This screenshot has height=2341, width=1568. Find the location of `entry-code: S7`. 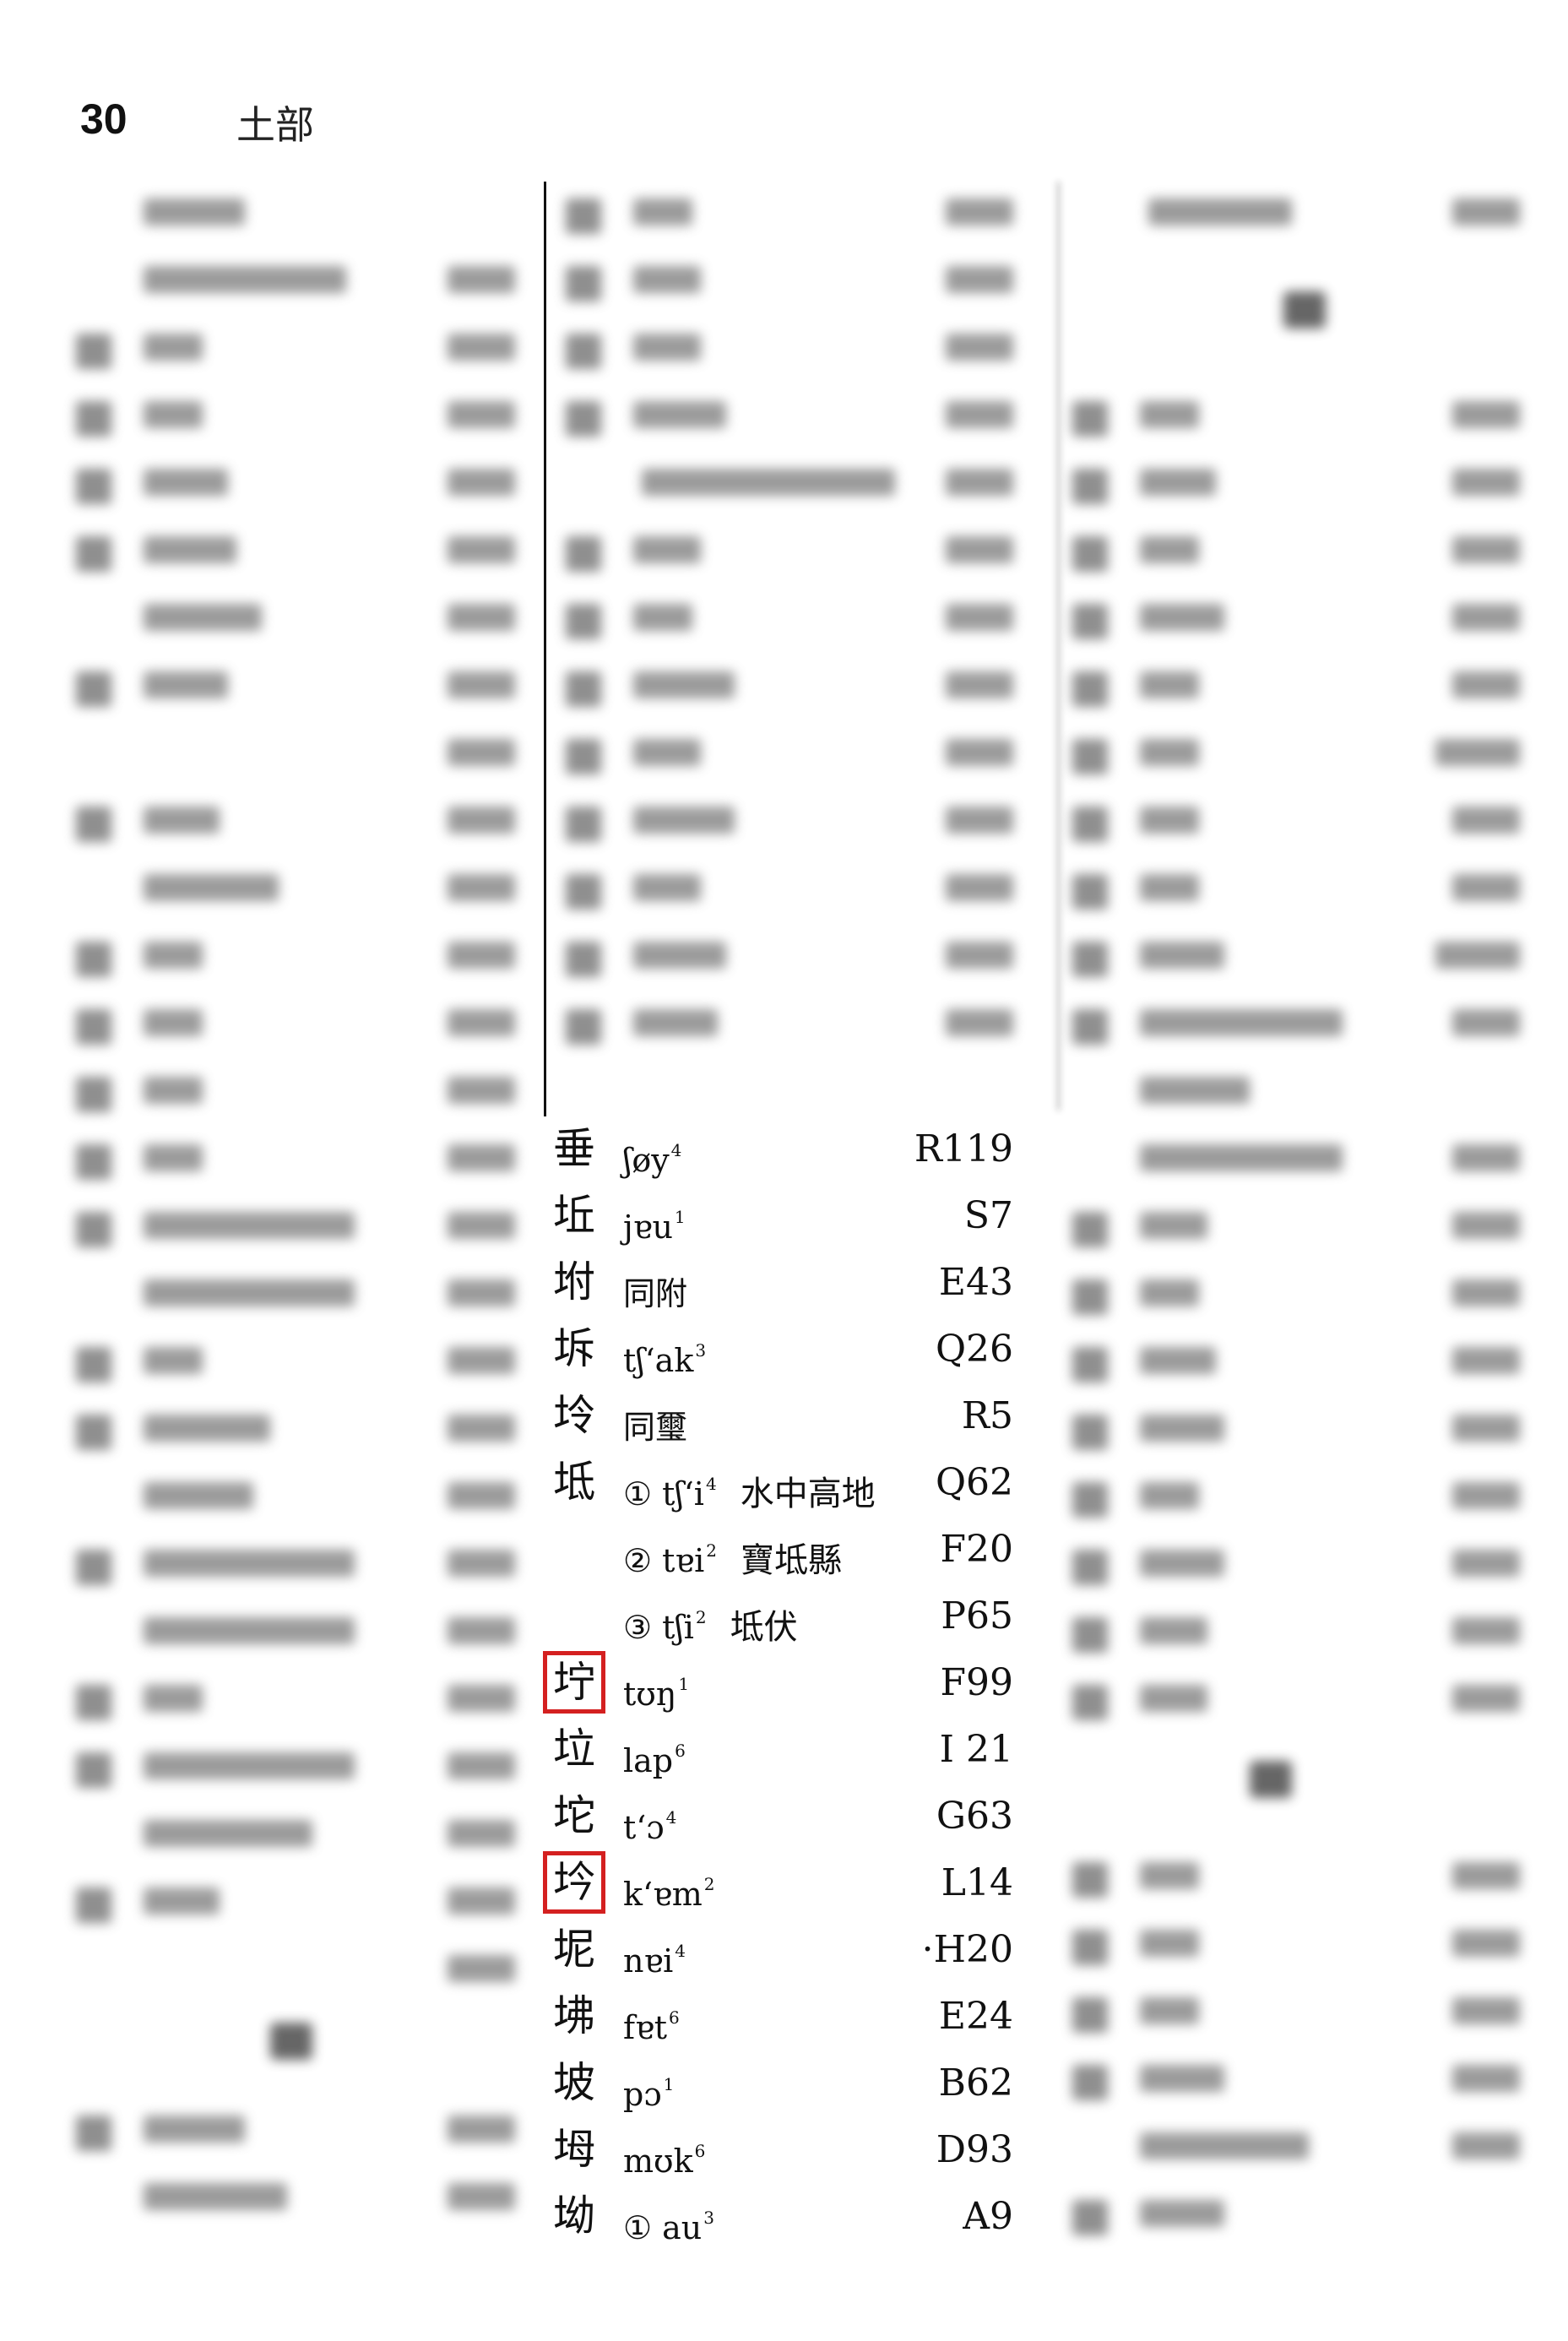

entry-code: S7 is located at coordinates (988, 1216).